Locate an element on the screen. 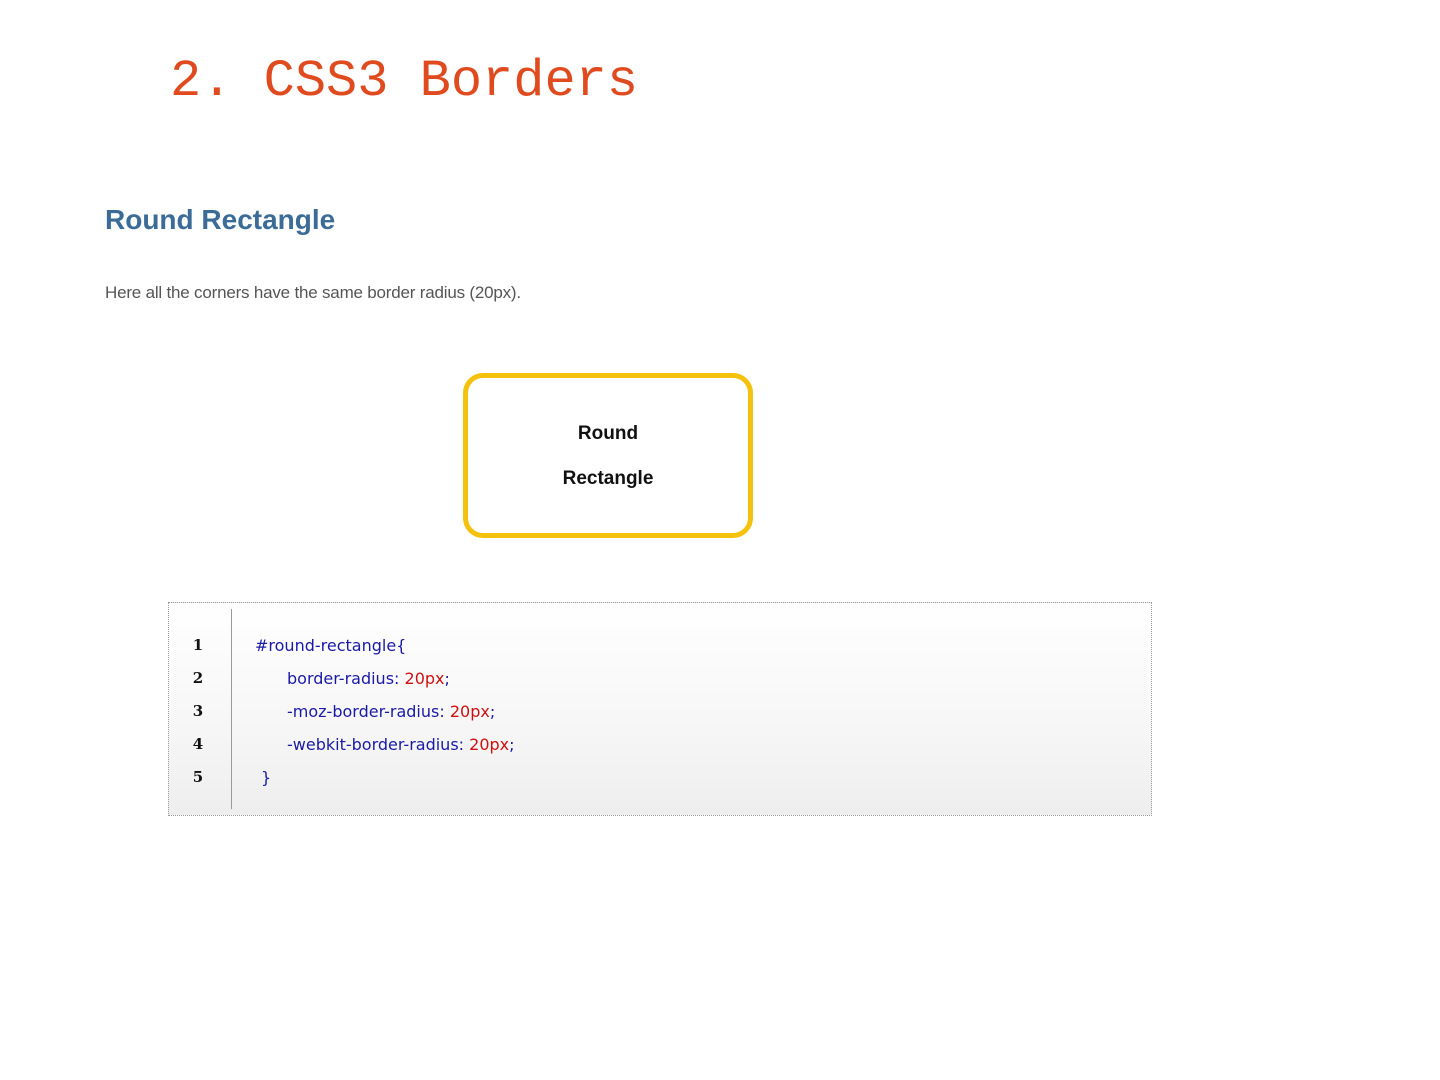  slide-title: 2. CSS3 Borders is located at coordinates (404, 81).